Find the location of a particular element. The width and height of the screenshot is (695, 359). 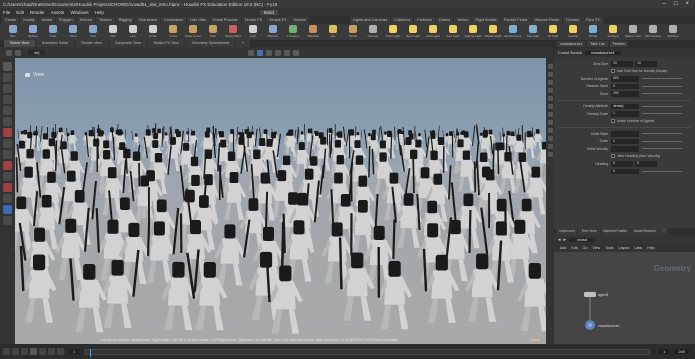

network-menu-help: Help is located at coordinates (650, 248).